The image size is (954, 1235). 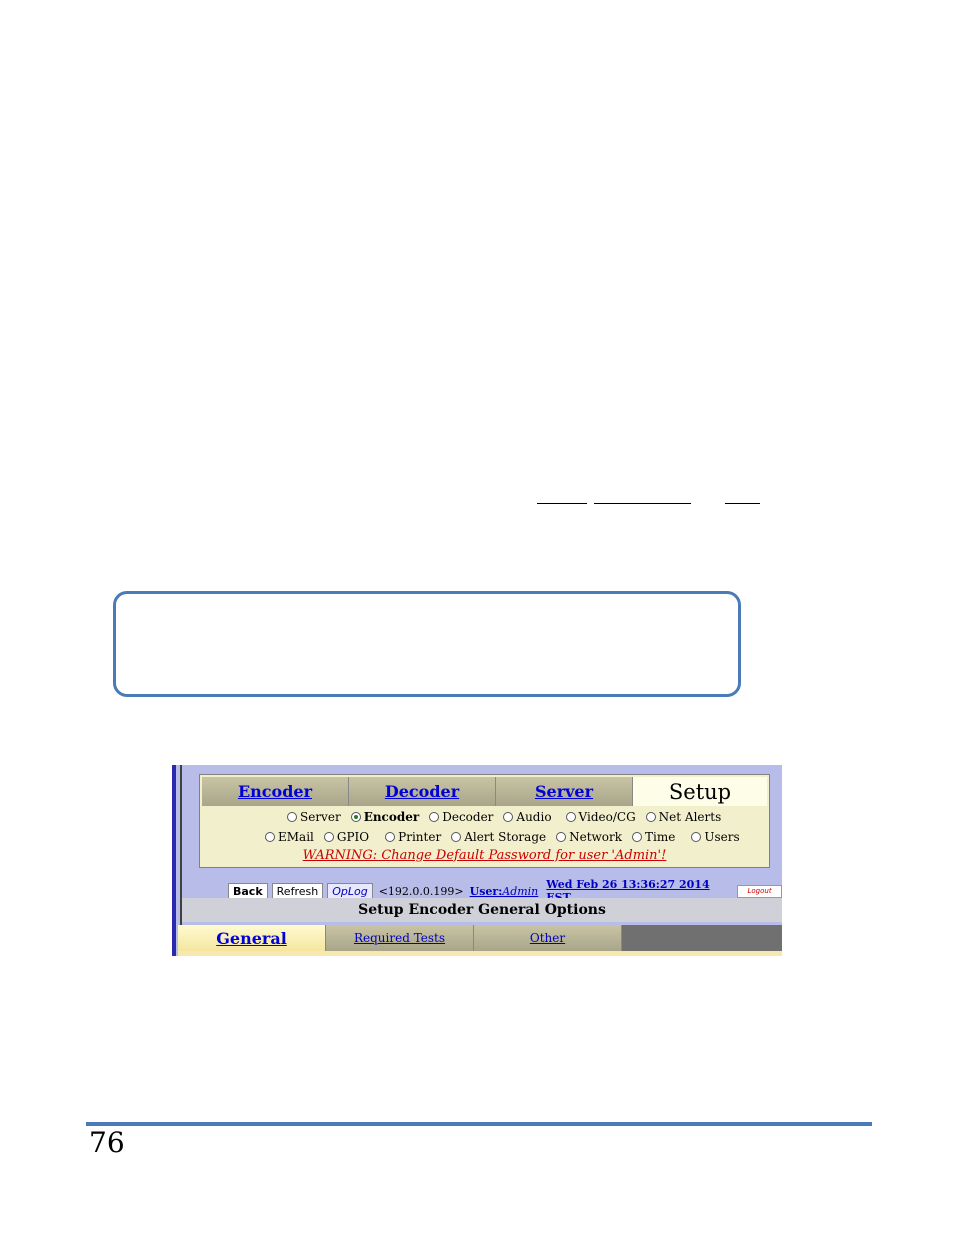 What do you see at coordinates (479, 1124) in the screenshot?
I see `footer-rule` at bounding box center [479, 1124].